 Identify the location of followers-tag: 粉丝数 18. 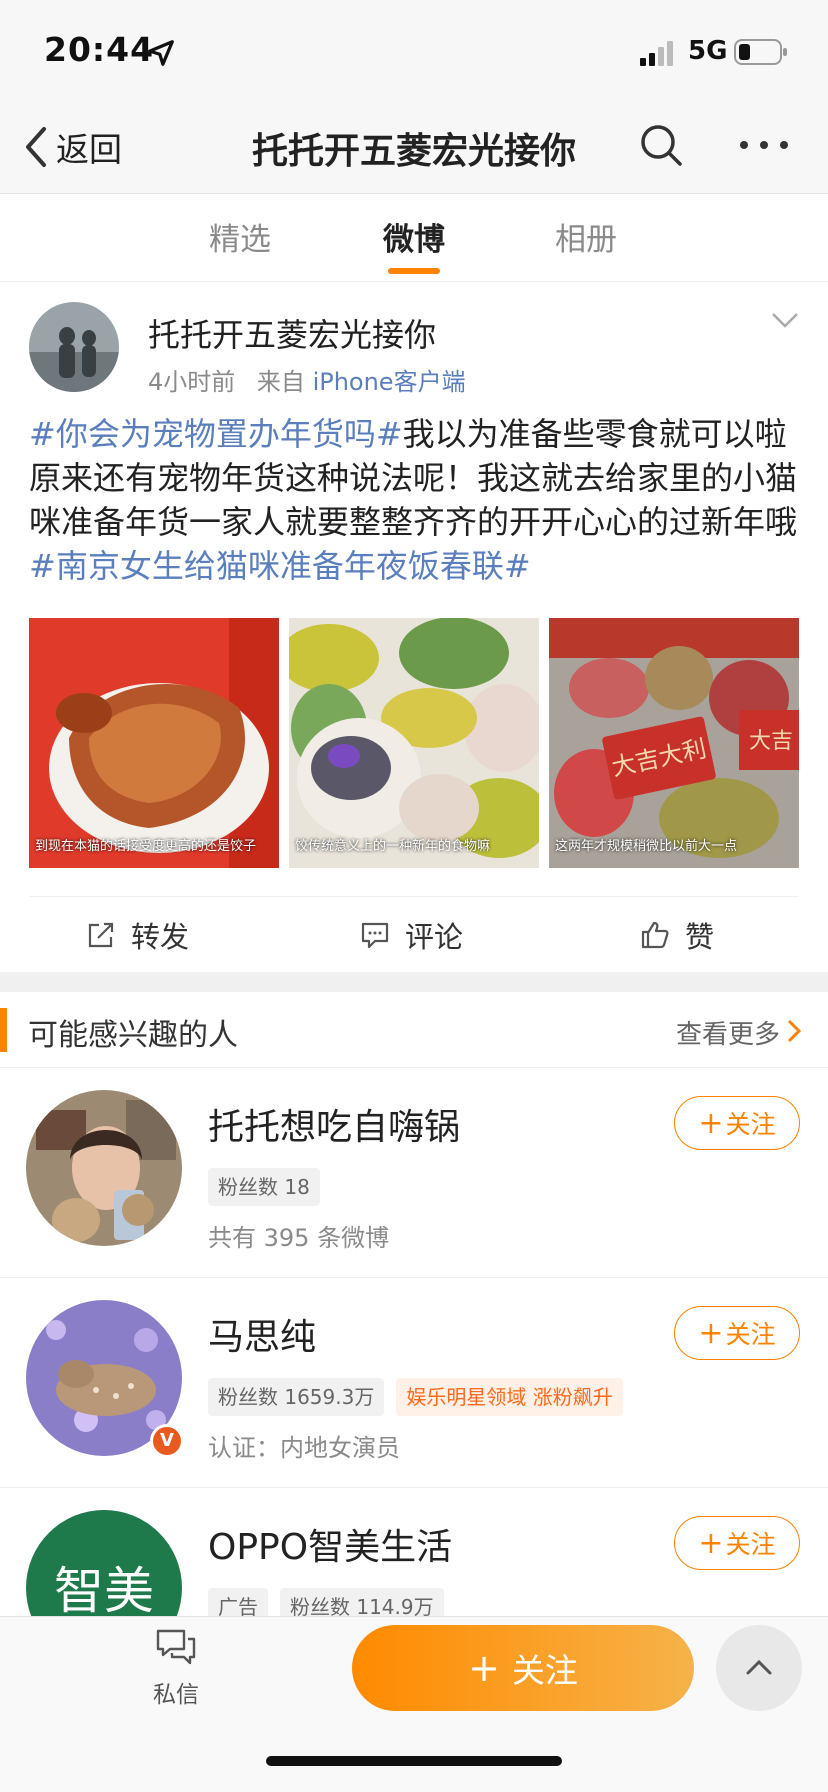
(264, 1187).